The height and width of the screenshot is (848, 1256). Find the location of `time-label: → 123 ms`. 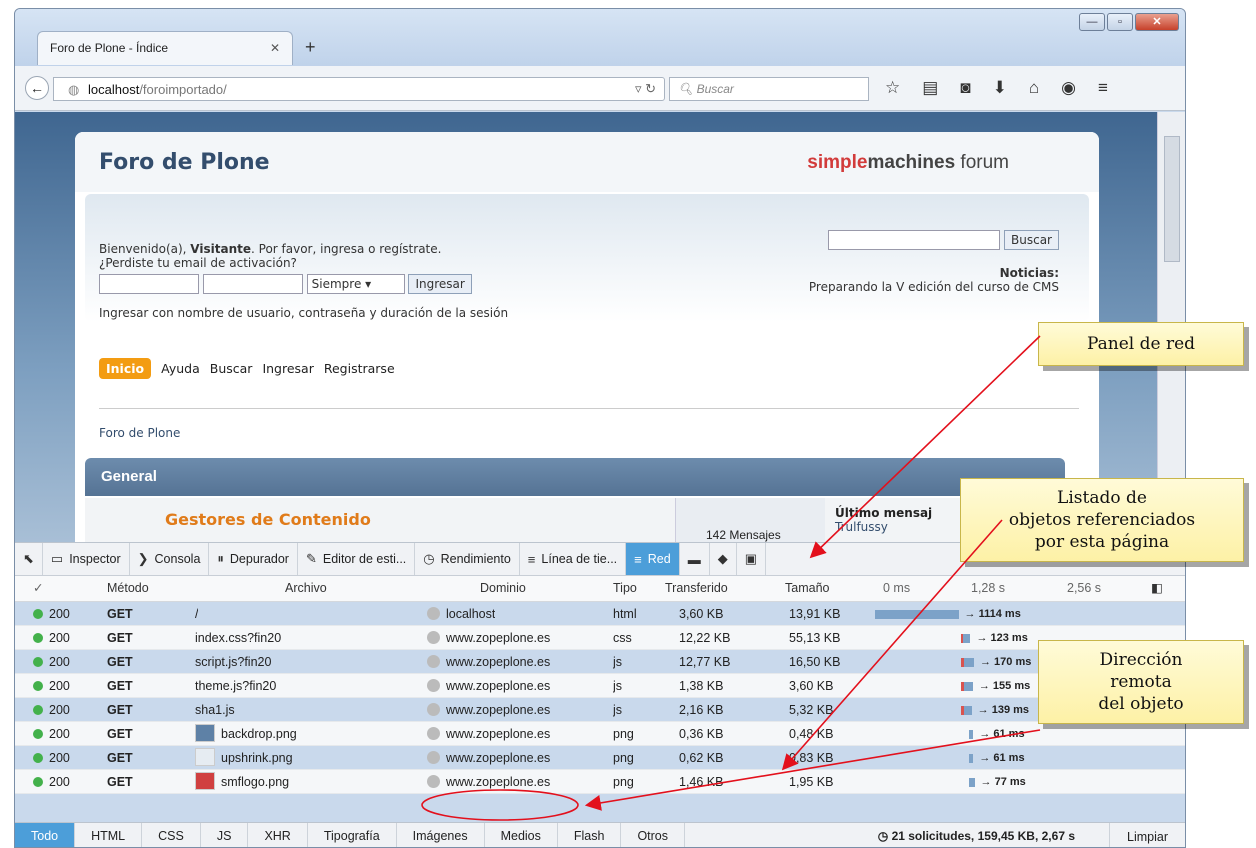

time-label: → 123 ms is located at coordinates (1002, 638).